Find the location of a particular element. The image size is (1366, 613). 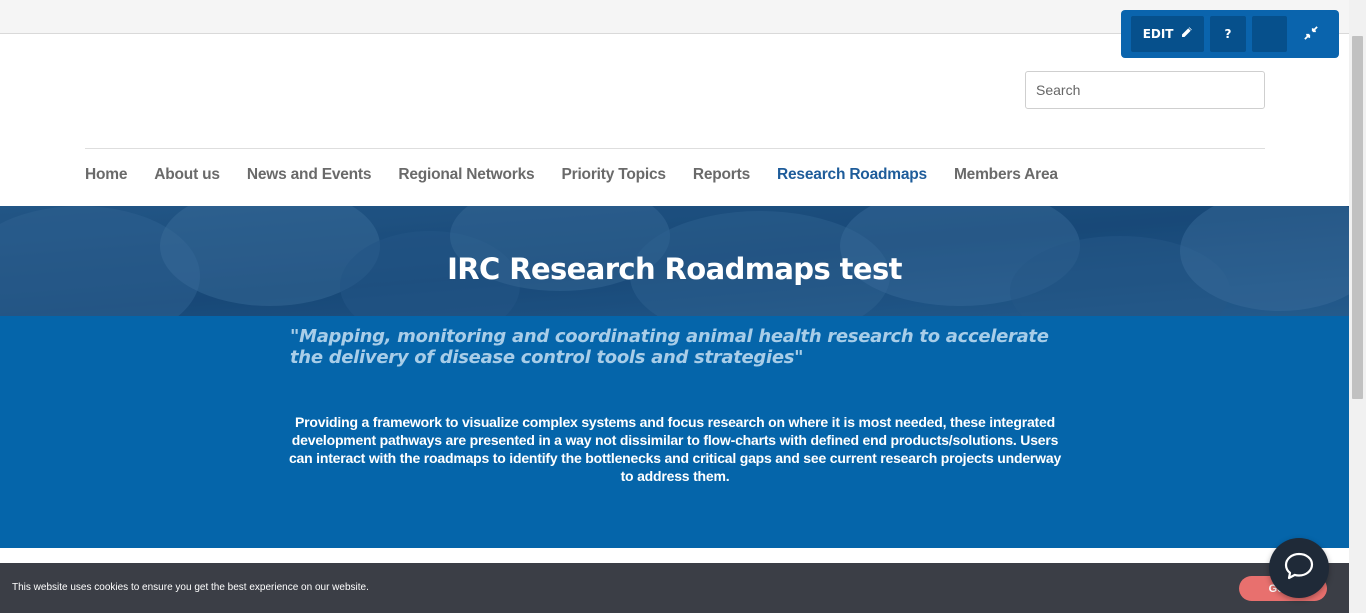

edit-toolbar: EDIT ? is located at coordinates (1230, 34).